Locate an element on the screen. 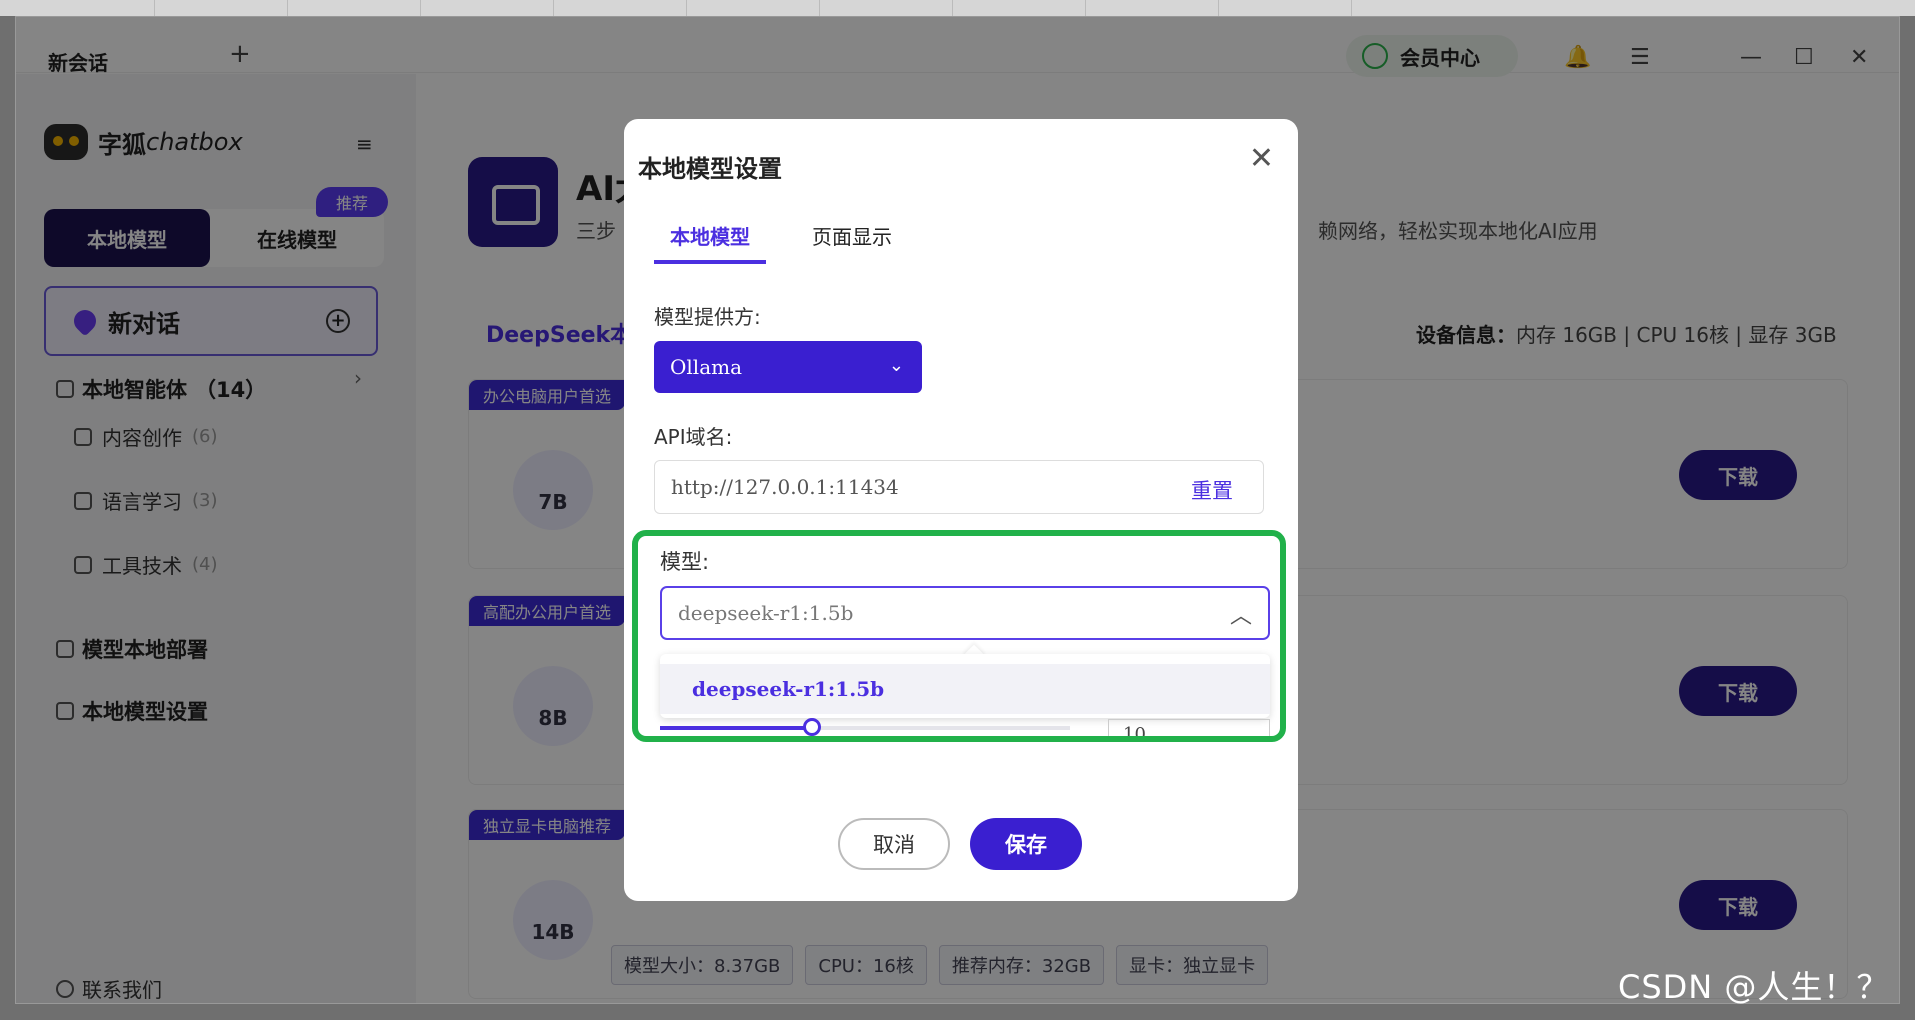 Image resolution: width=1915 pixels, height=1020 pixels. reset-button: 重置 is located at coordinates (1212, 490).